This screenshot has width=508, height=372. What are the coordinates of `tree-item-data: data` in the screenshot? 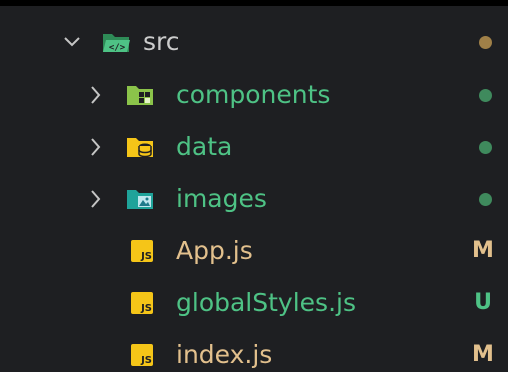 It's located at (254, 147).